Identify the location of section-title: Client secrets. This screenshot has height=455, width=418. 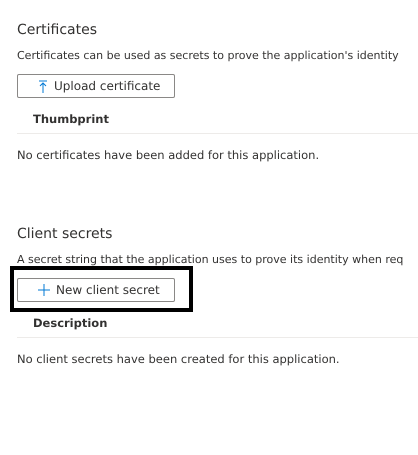
(65, 234).